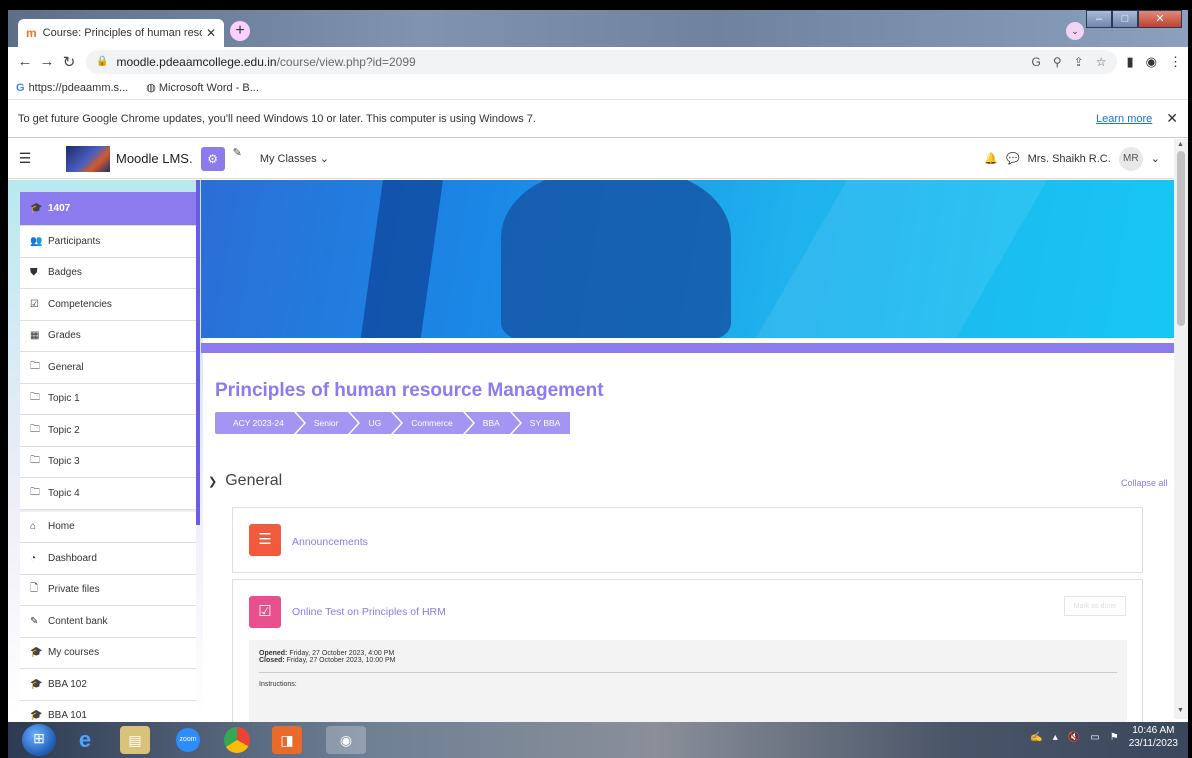 This screenshot has height=758, width=1192. I want to click on sidebar-item-topic-3: 🗀 Topic 3, so click(108, 462).